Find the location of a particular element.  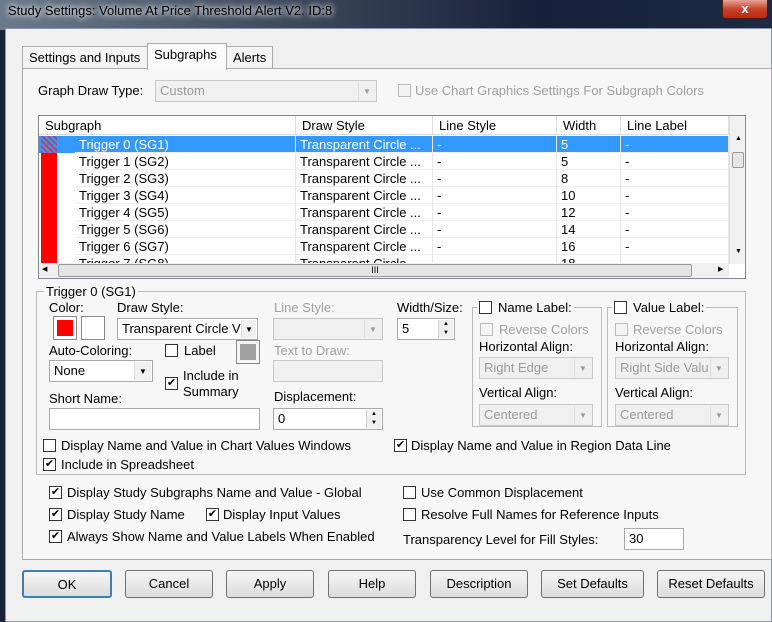

value-h-align-select: Right Side Valu ▼ is located at coordinates (672, 368).